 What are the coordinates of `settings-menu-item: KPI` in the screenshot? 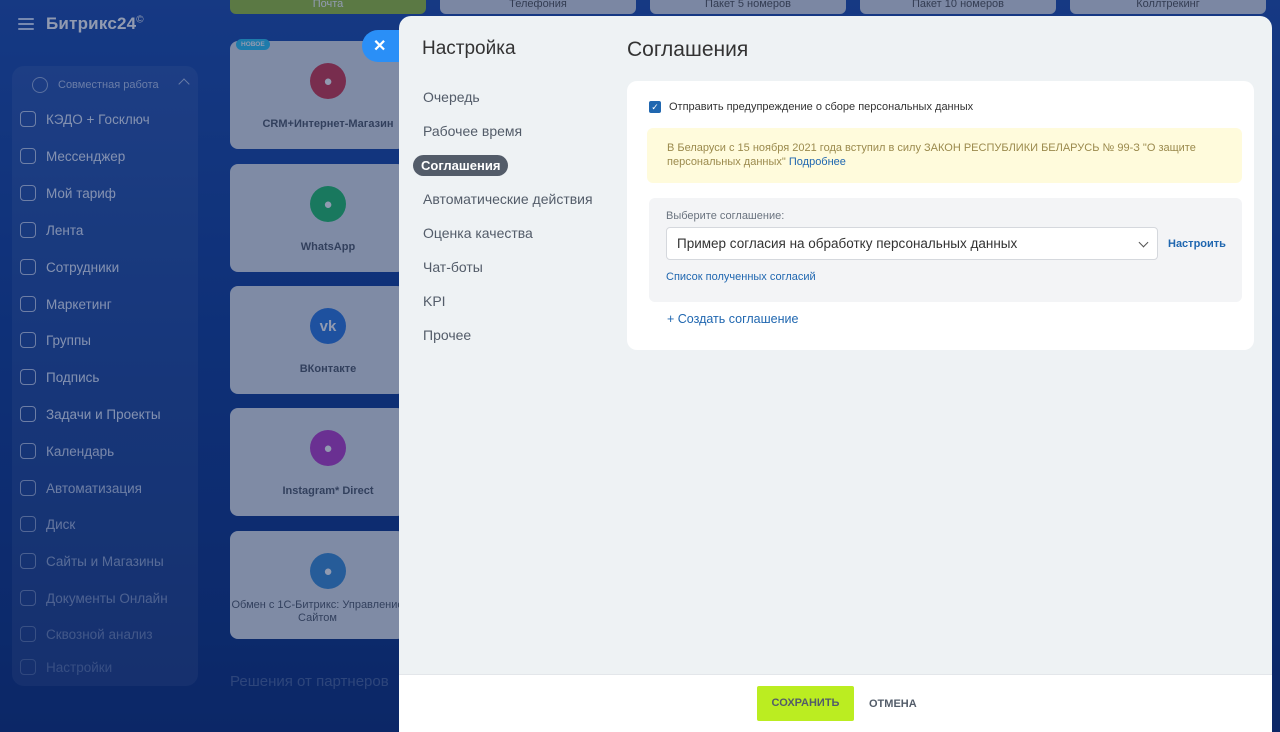 It's located at (434, 301).